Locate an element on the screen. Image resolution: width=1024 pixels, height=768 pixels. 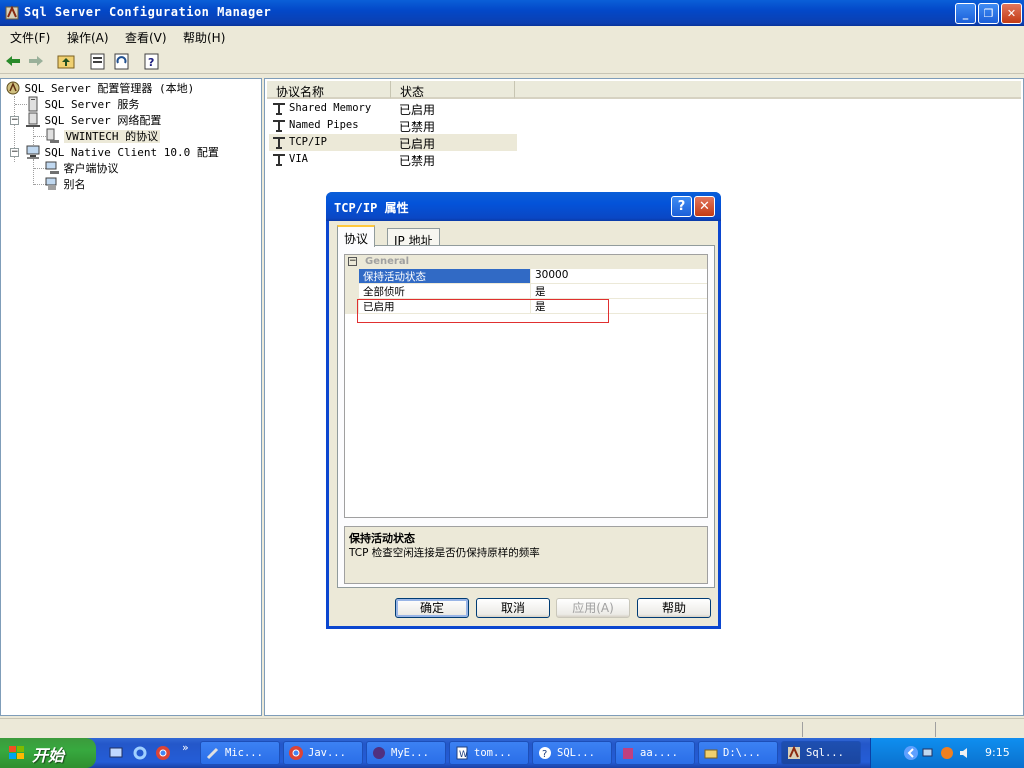
refresh-icon is located at coordinates (122, 61).